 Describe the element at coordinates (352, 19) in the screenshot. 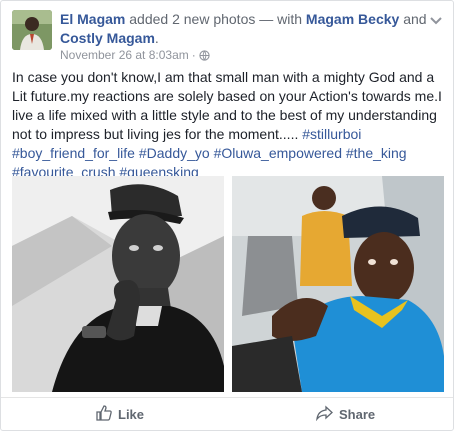

I see `tagged-user-link: Magam Becky` at that location.